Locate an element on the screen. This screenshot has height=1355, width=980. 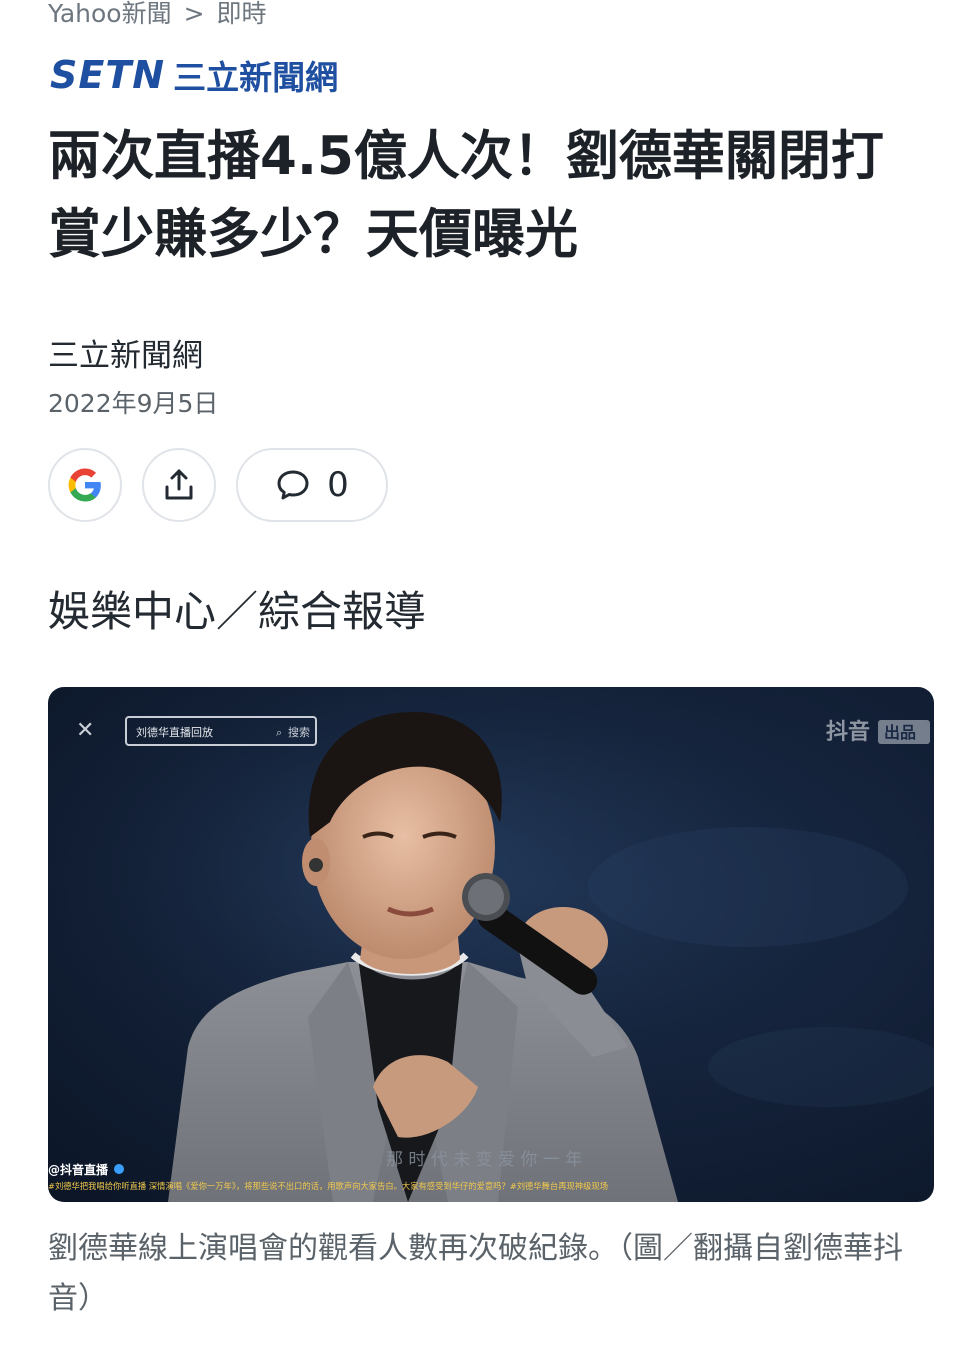
article-dateline: 娛樂中心／綜合報導 is located at coordinates (237, 611).